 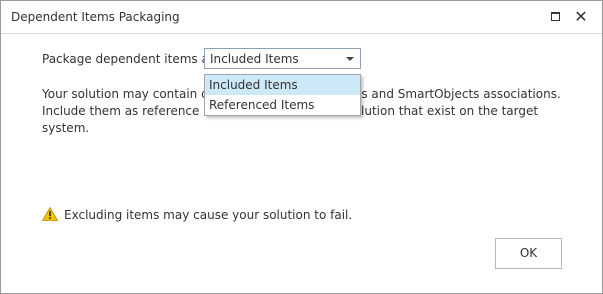 I want to click on description-line3: system., so click(x=66, y=128).